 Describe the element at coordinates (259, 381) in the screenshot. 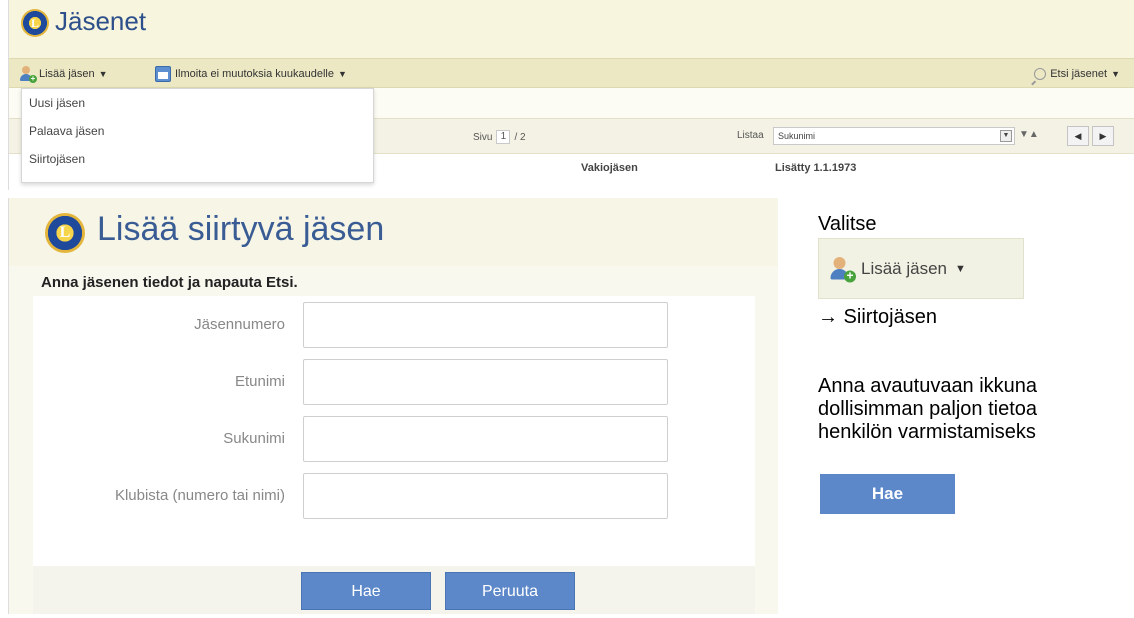

I see `first-name-label: Etunimi` at that location.